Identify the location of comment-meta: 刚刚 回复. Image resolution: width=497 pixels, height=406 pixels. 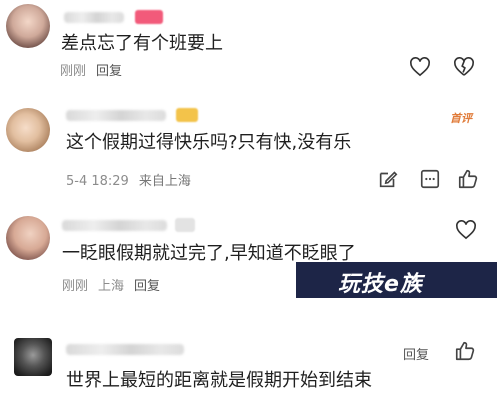
(96, 69).